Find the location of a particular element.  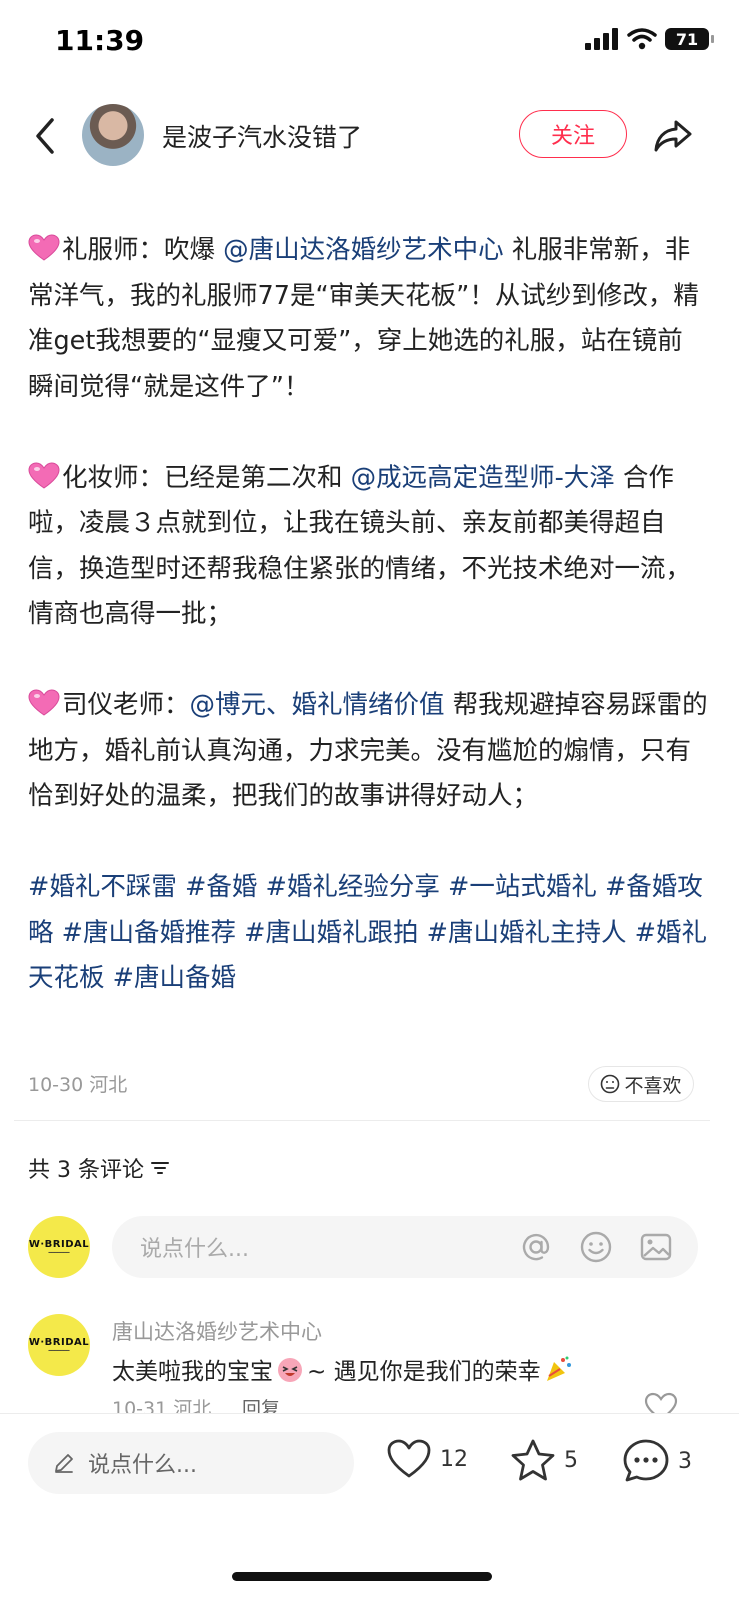

post-text: 化妆师：已经是第二次和 is located at coordinates (206, 477).